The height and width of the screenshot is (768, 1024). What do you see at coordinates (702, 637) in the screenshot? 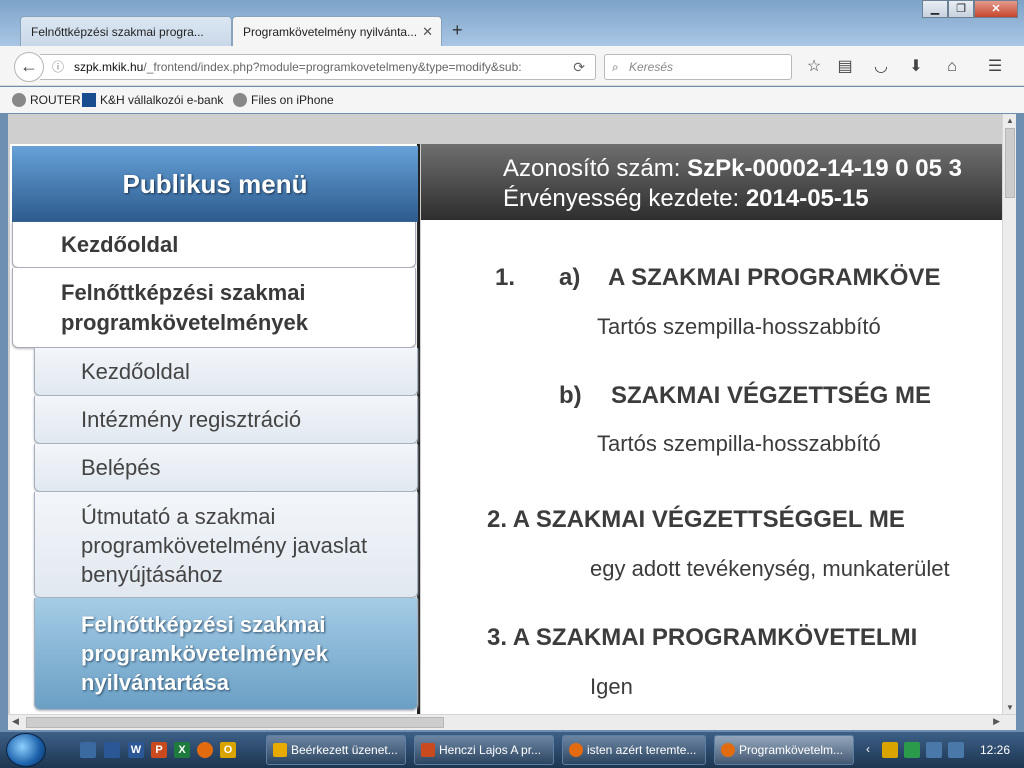
I see `section-3-title: 3. A SZAKMAI PROGRAMKÖVETELMI` at bounding box center [702, 637].